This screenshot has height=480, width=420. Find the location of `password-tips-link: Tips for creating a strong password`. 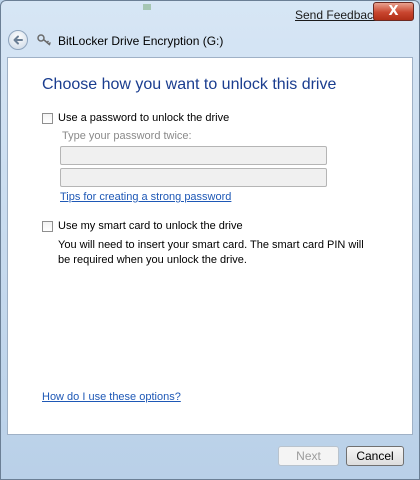

password-tips-link: Tips for creating a strong password is located at coordinates (145, 197).